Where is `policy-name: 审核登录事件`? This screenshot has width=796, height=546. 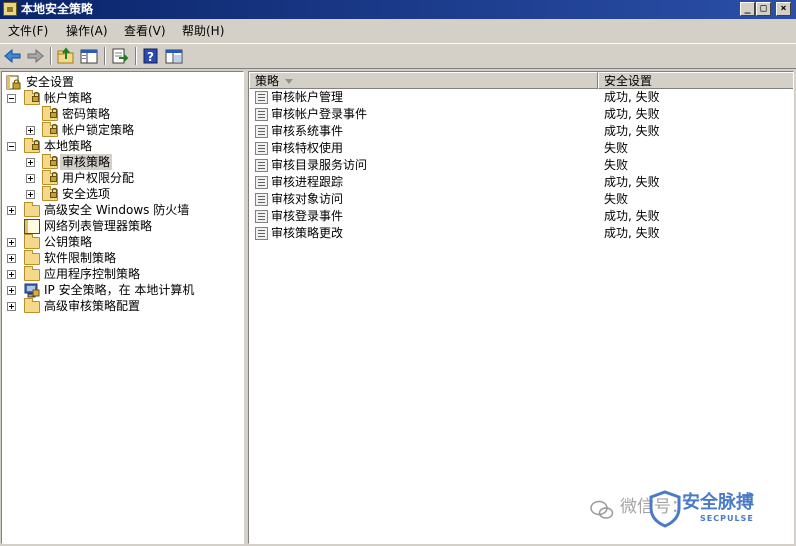 policy-name: 审核登录事件 is located at coordinates (307, 216).